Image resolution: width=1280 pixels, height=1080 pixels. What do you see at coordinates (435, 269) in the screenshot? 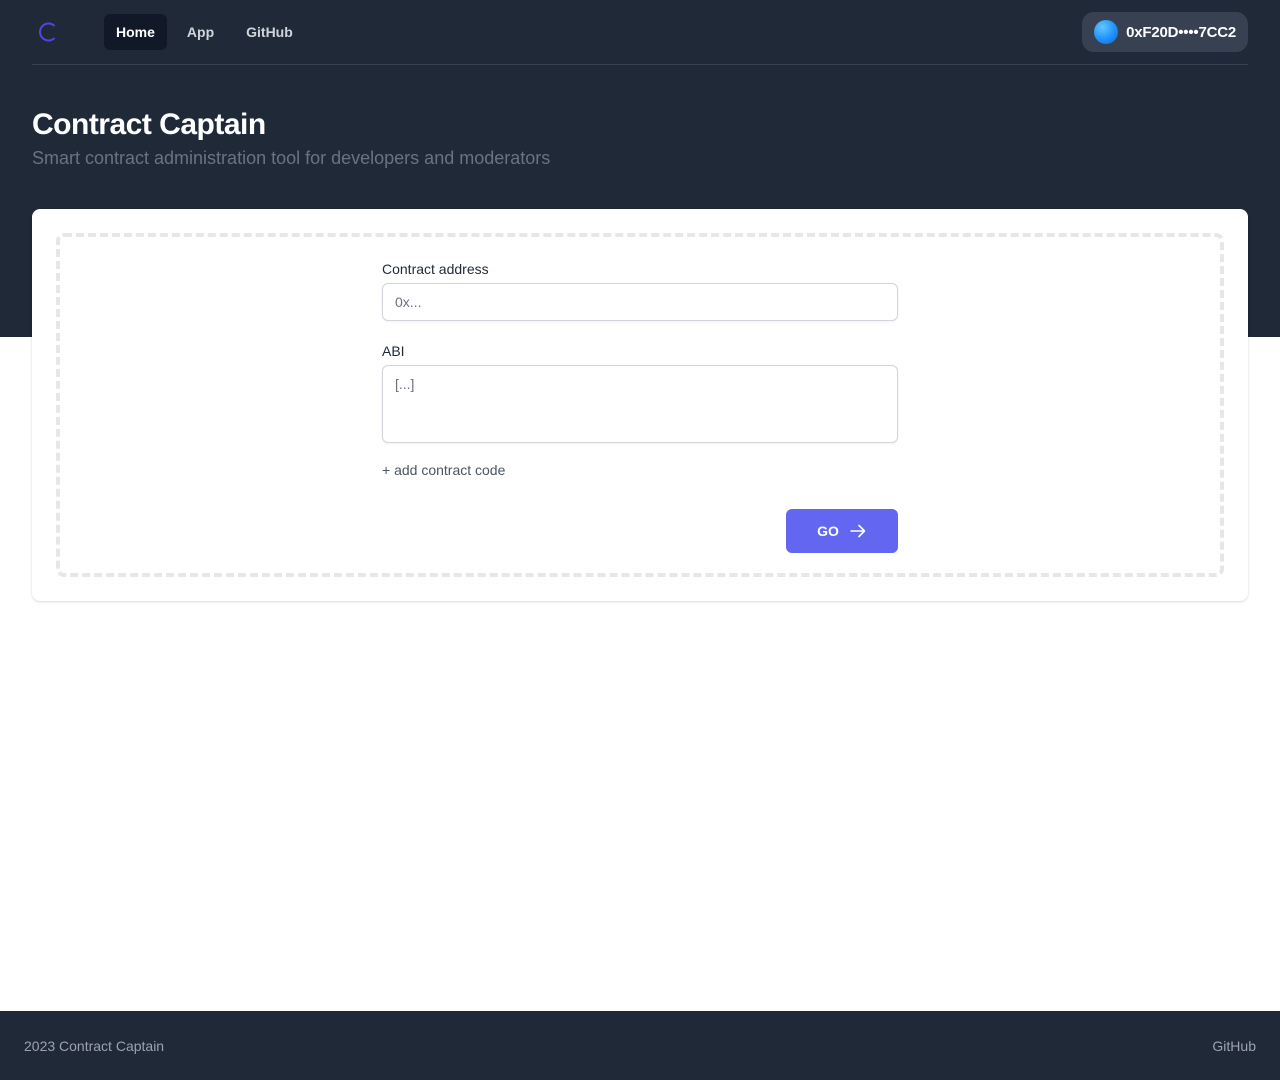
I see `contract-address-label: Contract address` at bounding box center [435, 269].